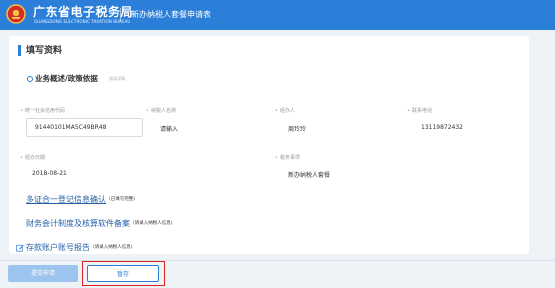 Image resolution: width=555 pixels, height=288 pixels. Describe the element at coordinates (78, 223) in the screenshot. I see `accounting-filing-link: 财务会计制度及核算软件备案` at that location.